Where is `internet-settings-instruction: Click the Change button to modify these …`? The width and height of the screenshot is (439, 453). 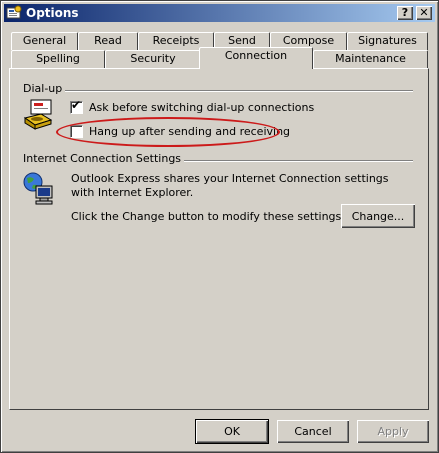
internet-settings-instruction: Click the Change button to modify these … is located at coordinates (208, 216).